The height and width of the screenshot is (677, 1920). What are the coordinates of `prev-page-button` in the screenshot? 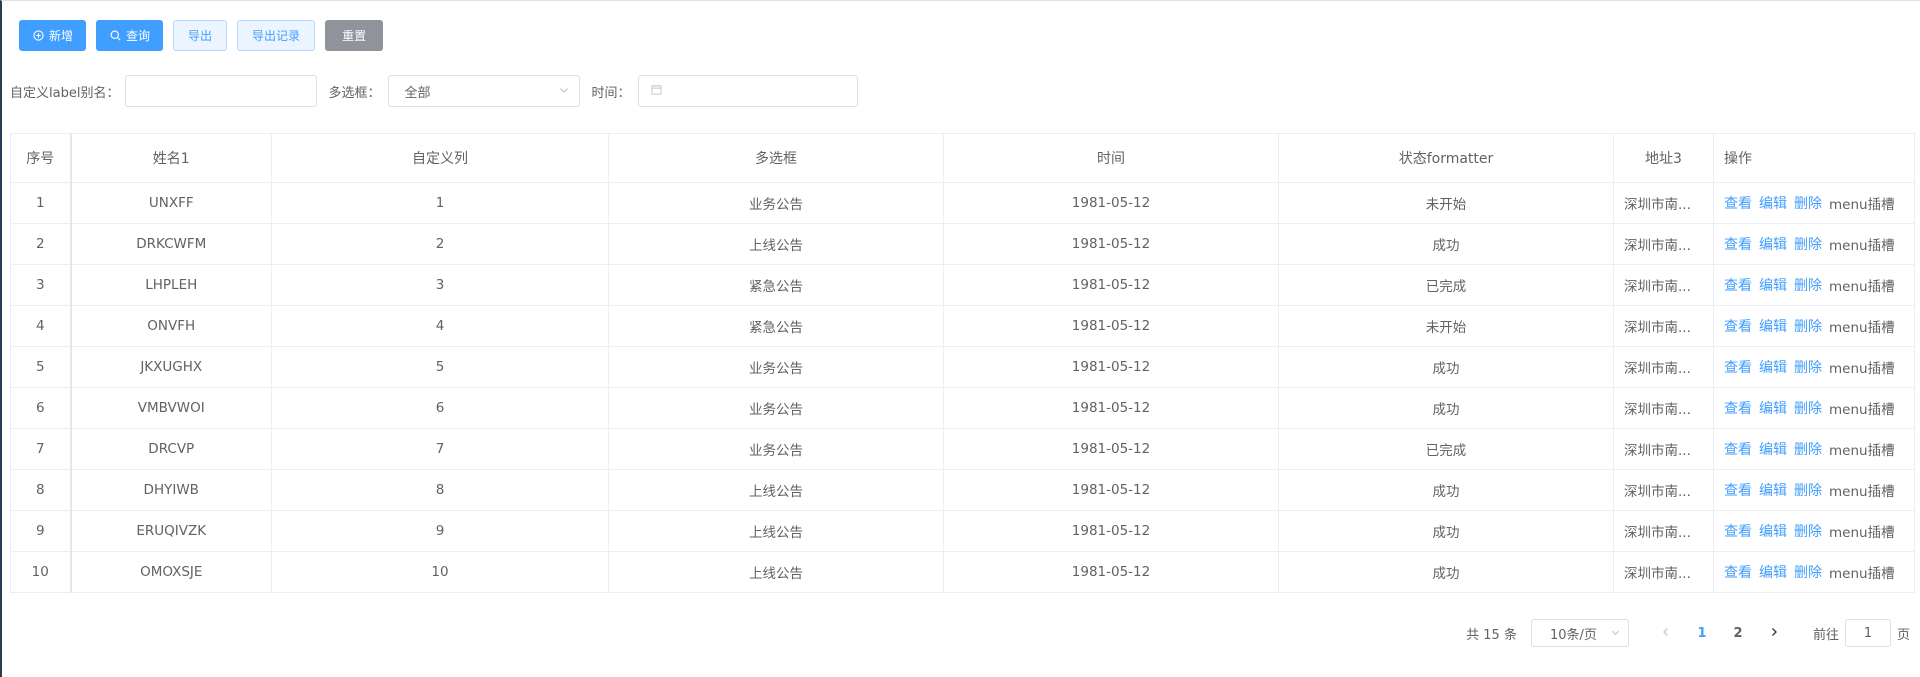 It's located at (1666, 633).